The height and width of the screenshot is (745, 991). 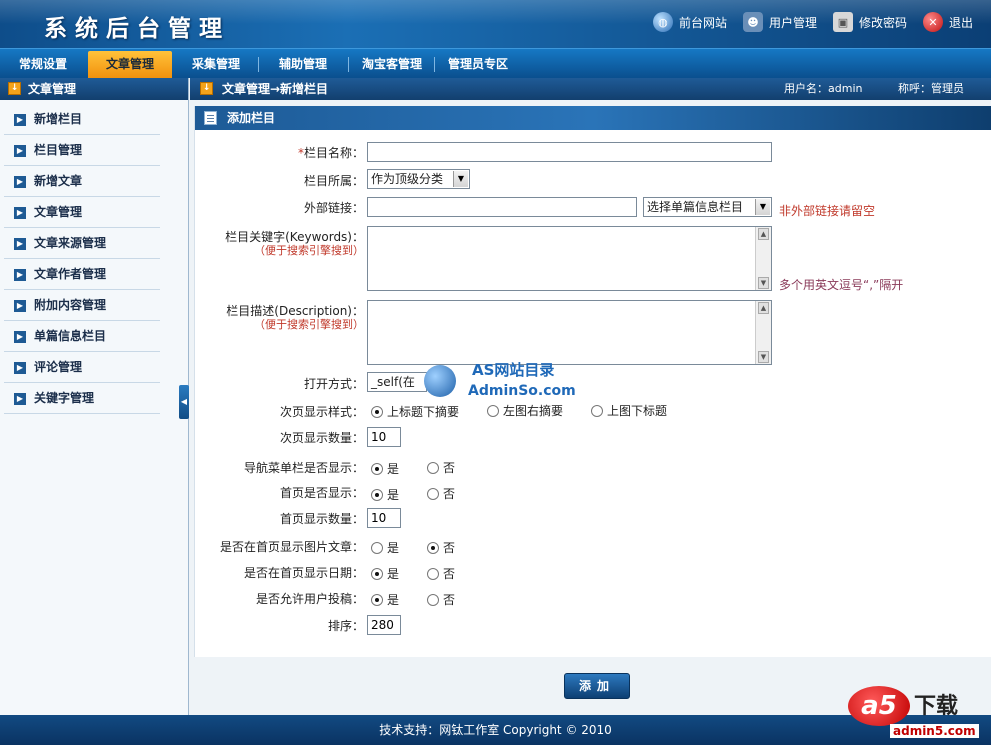 What do you see at coordinates (385, 494) in the screenshot?
I see `home-show-yes: 是` at bounding box center [385, 494].